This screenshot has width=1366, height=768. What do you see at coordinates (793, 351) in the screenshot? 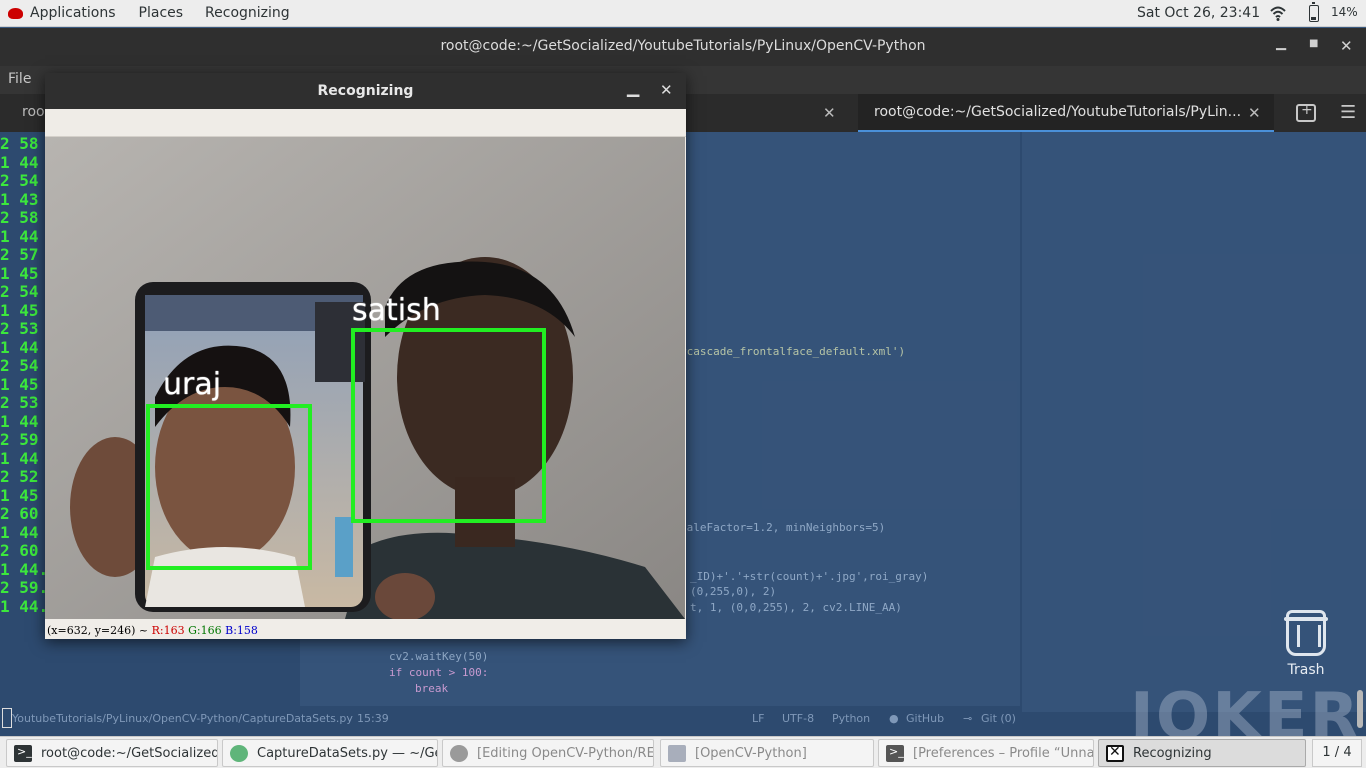
I see `code-line: rcascade_frontalface_default.xml')` at bounding box center [793, 351].